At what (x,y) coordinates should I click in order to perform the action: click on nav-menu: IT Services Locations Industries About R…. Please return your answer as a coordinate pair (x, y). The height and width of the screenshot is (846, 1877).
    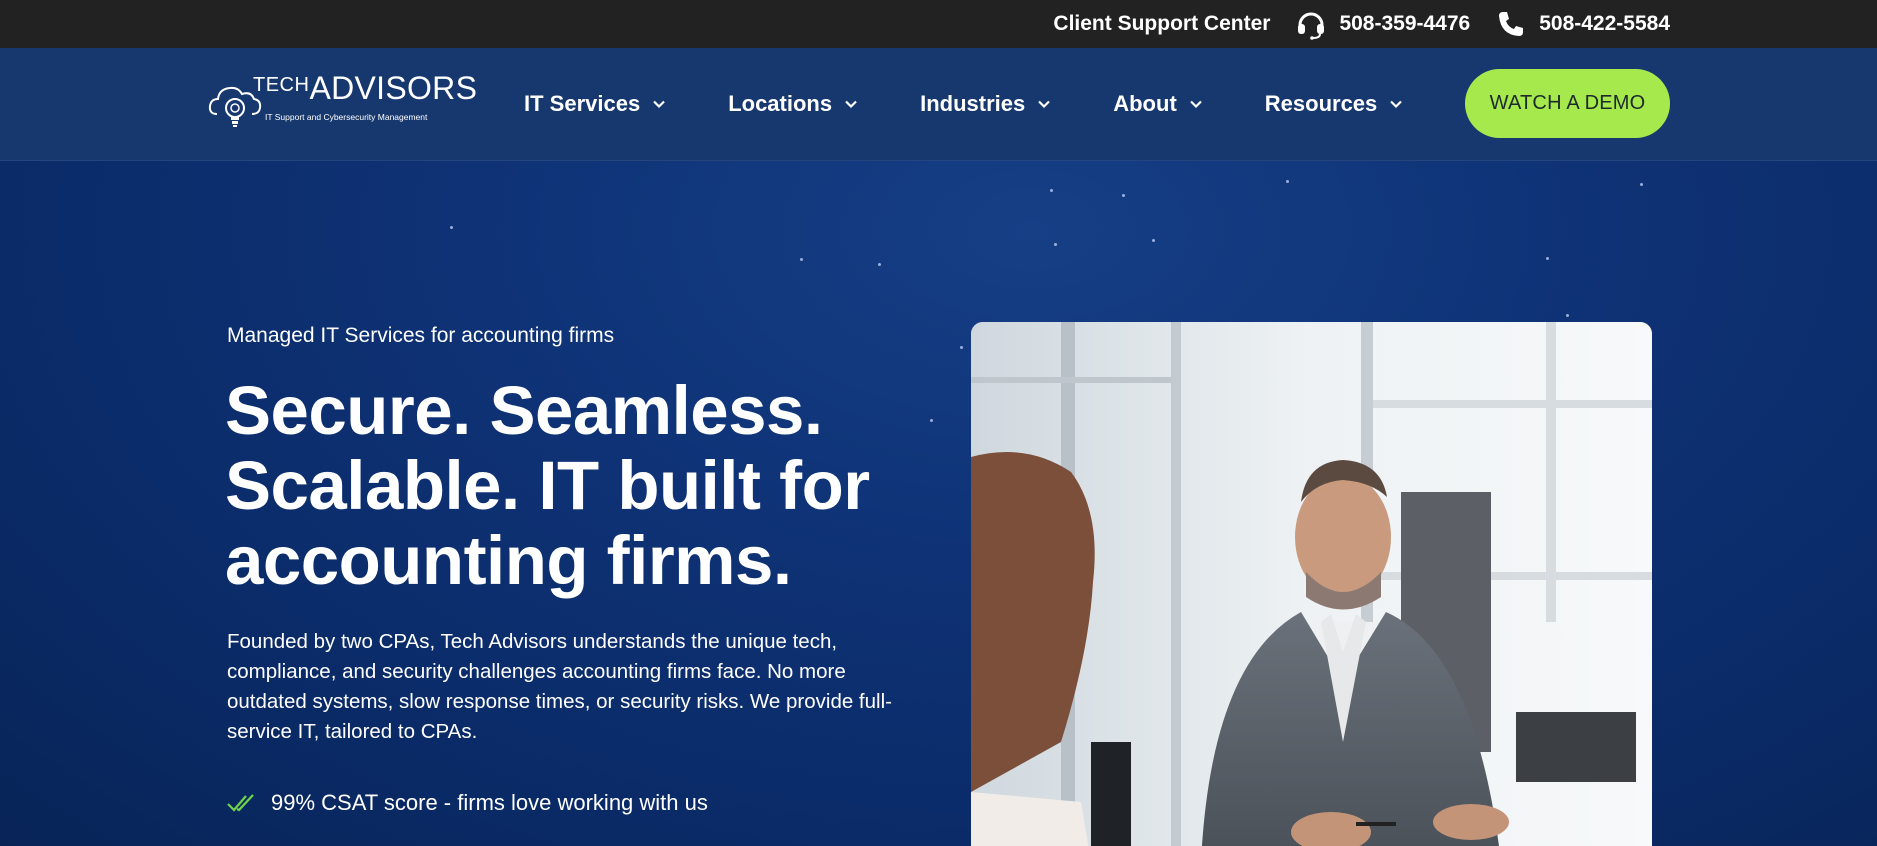
    Looking at the image, I should click on (994, 104).